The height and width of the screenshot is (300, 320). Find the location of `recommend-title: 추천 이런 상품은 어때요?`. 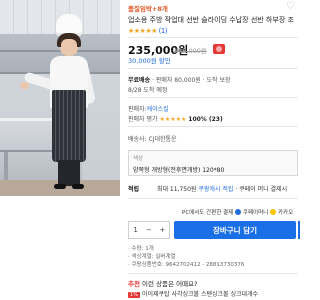

recommend-title: 추천 이런 상품은 어때요? is located at coordinates (162, 283).